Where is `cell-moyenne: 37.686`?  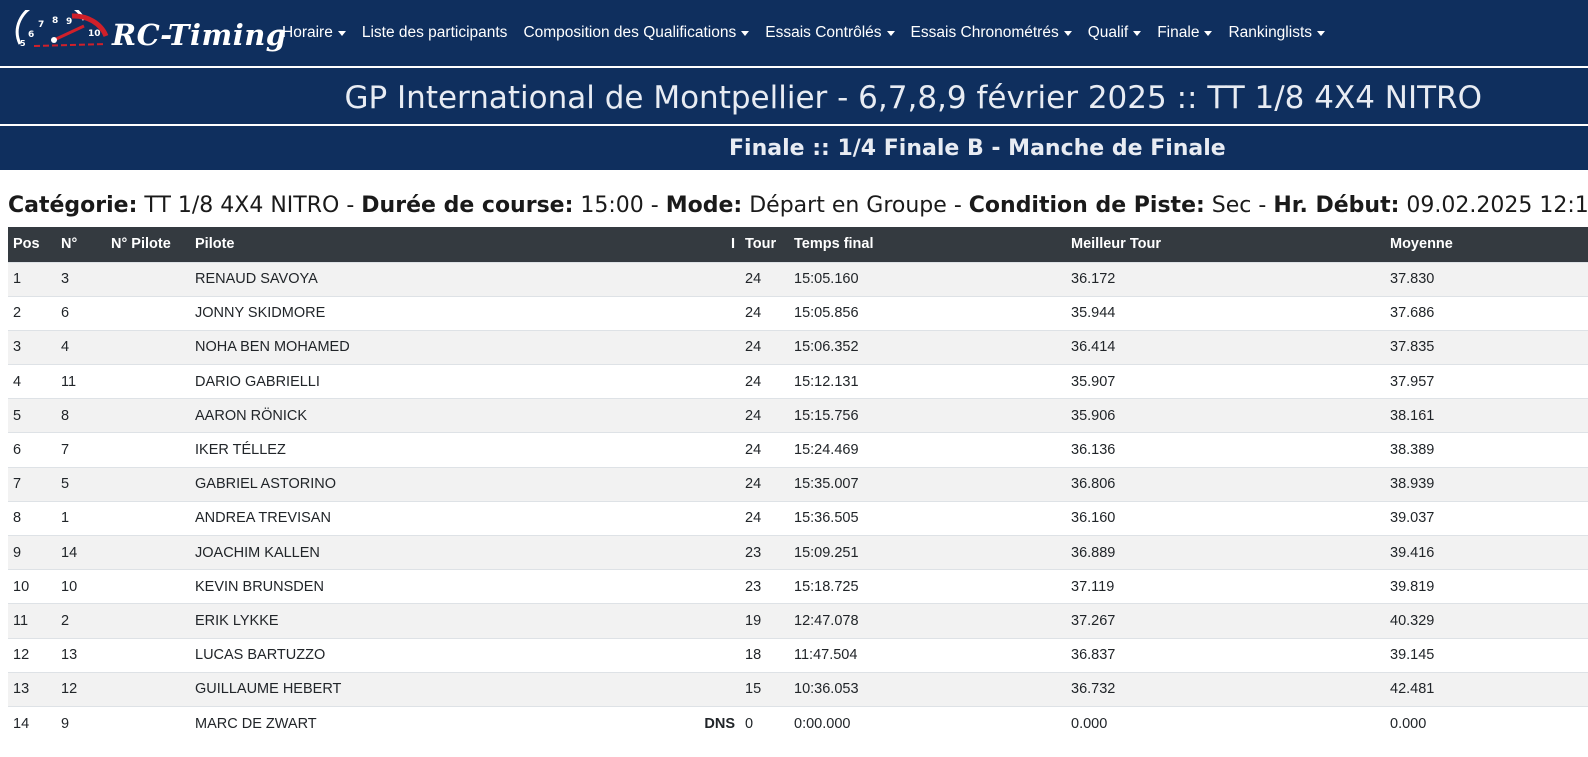
cell-moyenne: 37.686 is located at coordinates (1486, 313).